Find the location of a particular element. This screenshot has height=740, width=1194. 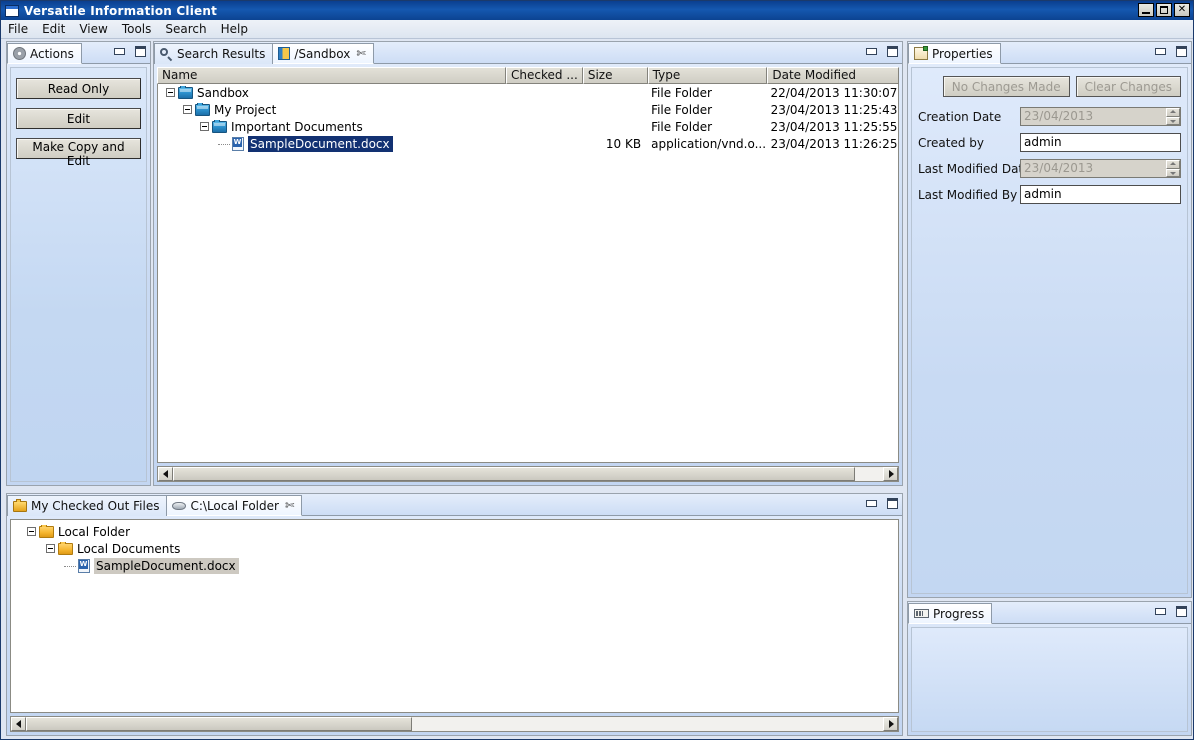

read-only-button: Read Only is located at coordinates (78, 88).